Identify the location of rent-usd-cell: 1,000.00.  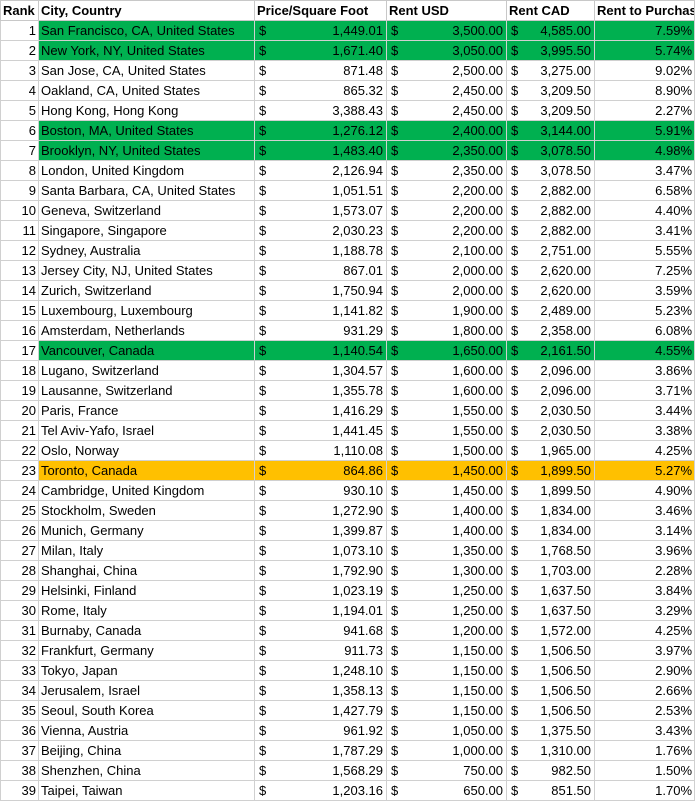
(457, 750).